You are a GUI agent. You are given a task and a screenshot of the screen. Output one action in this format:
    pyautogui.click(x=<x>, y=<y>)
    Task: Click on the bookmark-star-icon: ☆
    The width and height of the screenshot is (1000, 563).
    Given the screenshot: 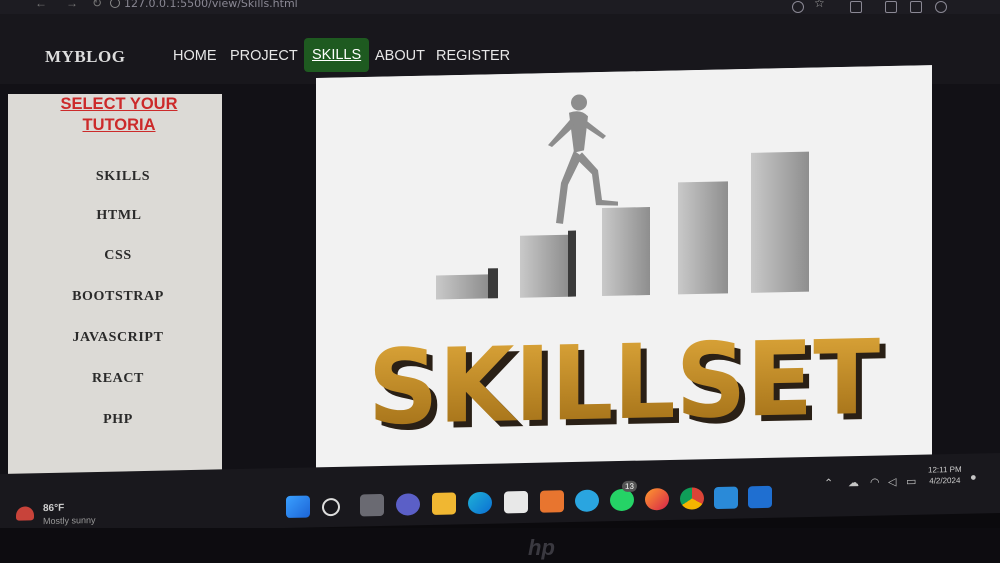 What is the action you would take?
    pyautogui.click(x=819, y=5)
    